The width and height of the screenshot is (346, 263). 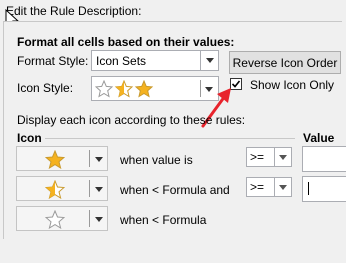 What do you see at coordinates (121, 61) in the screenshot?
I see `format-style-value: Icon Sets` at bounding box center [121, 61].